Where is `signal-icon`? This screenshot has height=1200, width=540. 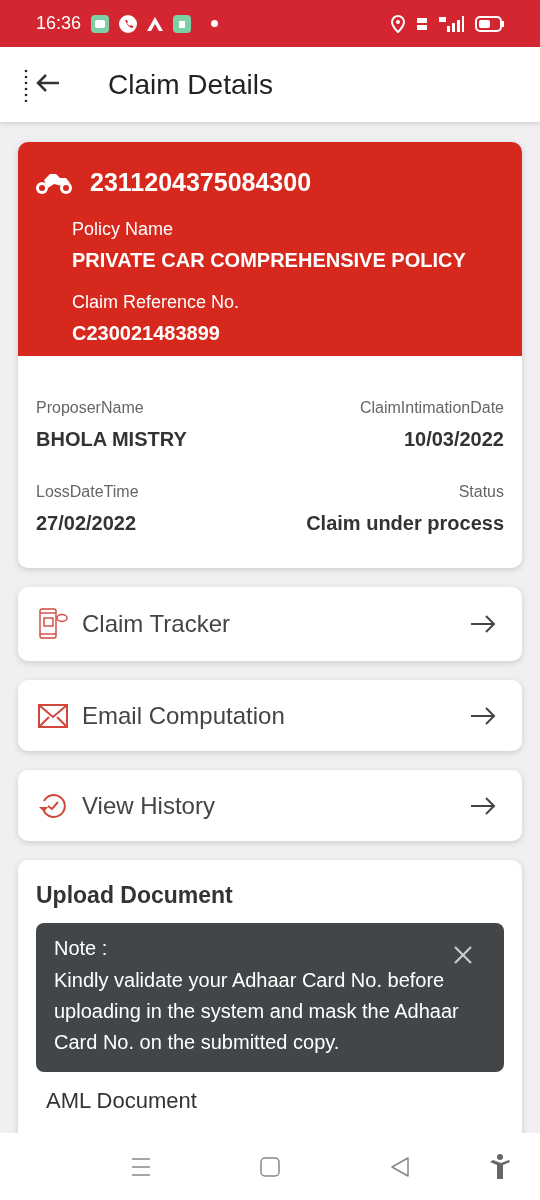 signal-icon is located at coordinates (452, 23).